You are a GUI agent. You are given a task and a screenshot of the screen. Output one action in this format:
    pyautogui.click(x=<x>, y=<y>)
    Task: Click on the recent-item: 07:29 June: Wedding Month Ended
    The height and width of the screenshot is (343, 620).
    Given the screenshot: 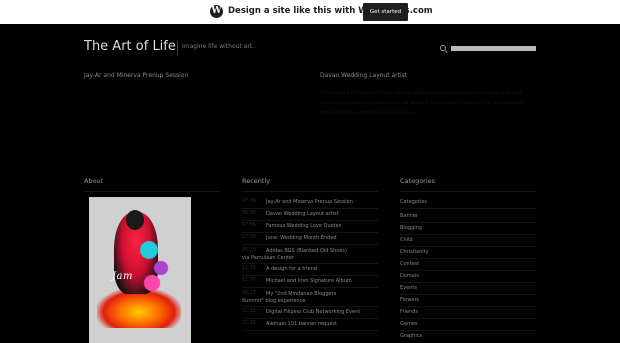 What is the action you would take?
    pyautogui.click(x=310, y=239)
    